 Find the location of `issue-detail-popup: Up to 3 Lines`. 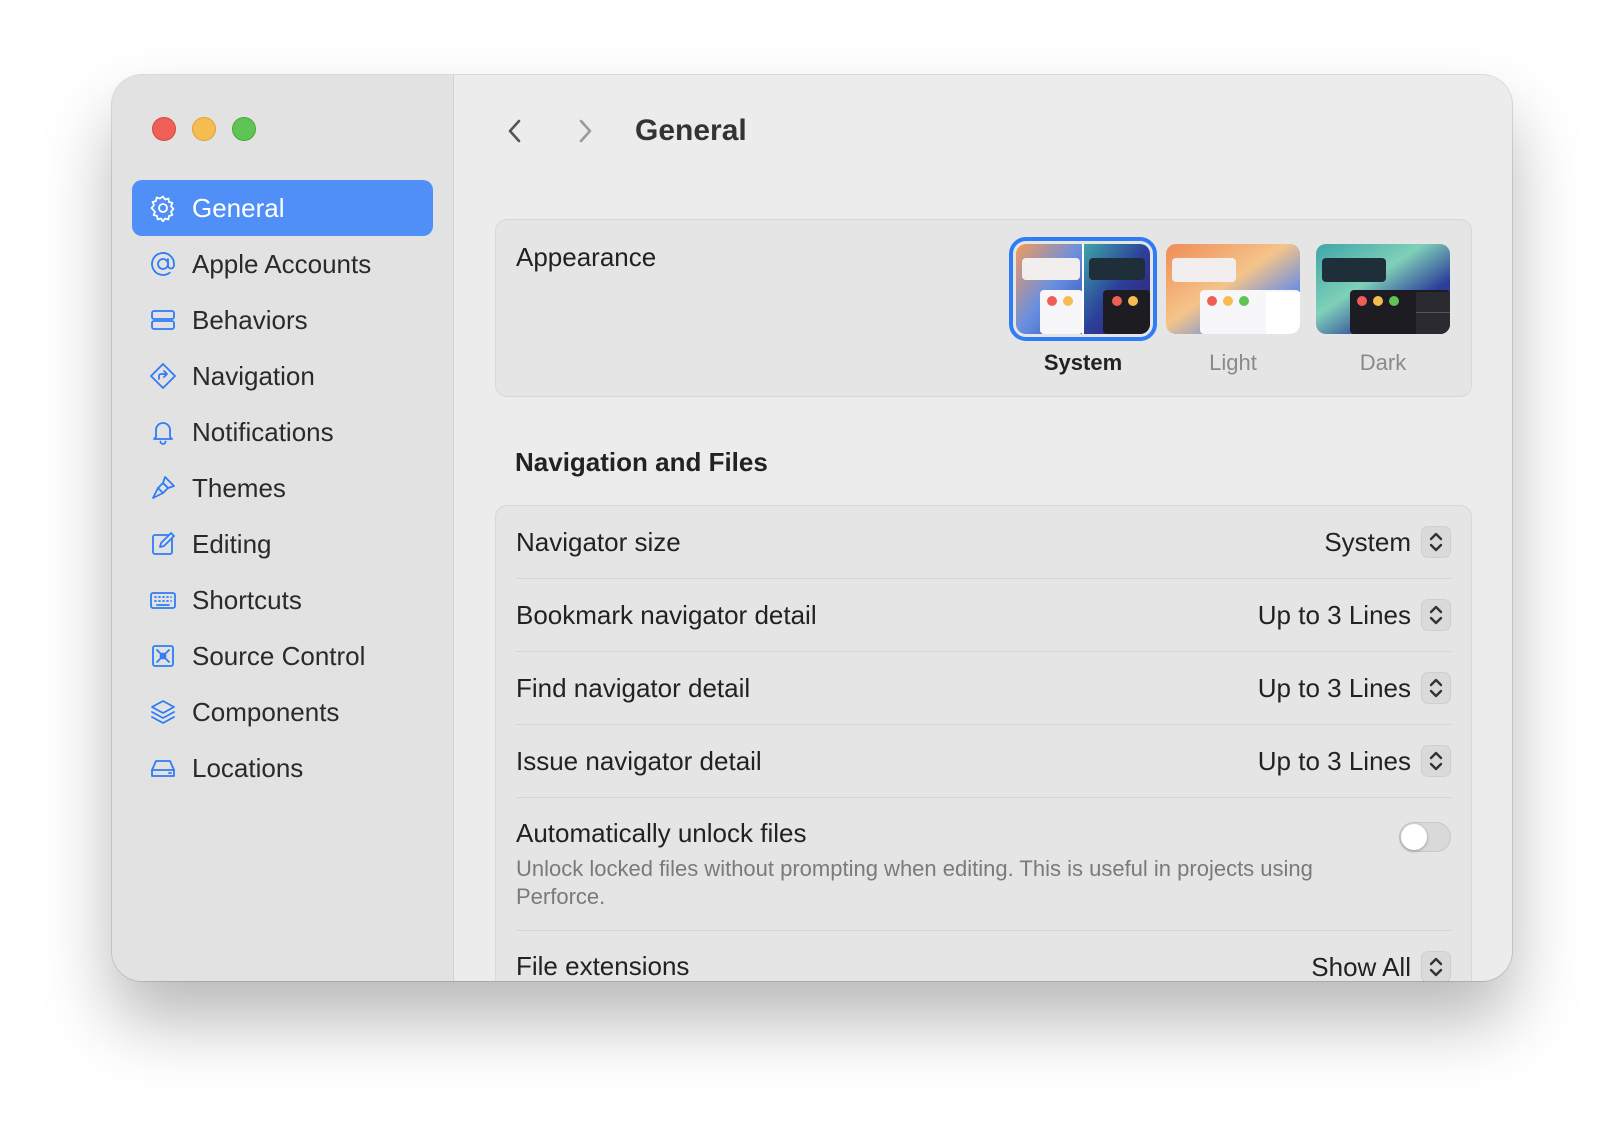

issue-detail-popup: Up to 3 Lines is located at coordinates (1354, 761).